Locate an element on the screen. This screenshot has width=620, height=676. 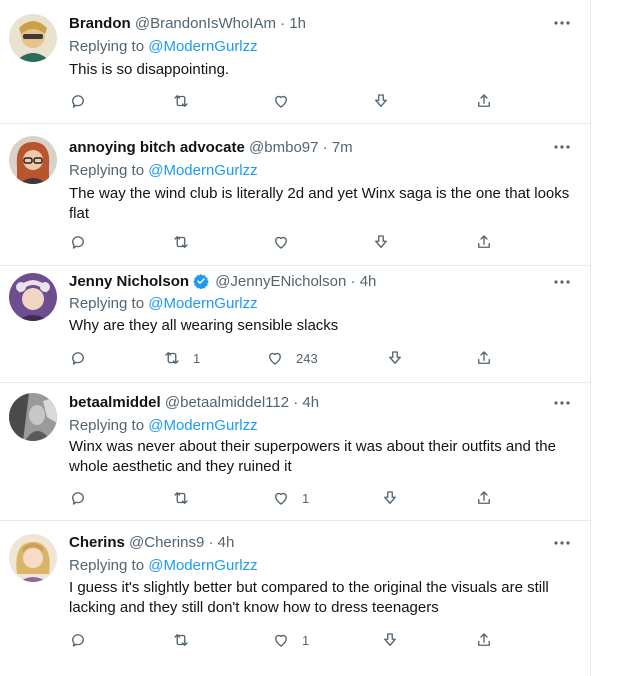
display-name: Brandon is located at coordinates (100, 23).